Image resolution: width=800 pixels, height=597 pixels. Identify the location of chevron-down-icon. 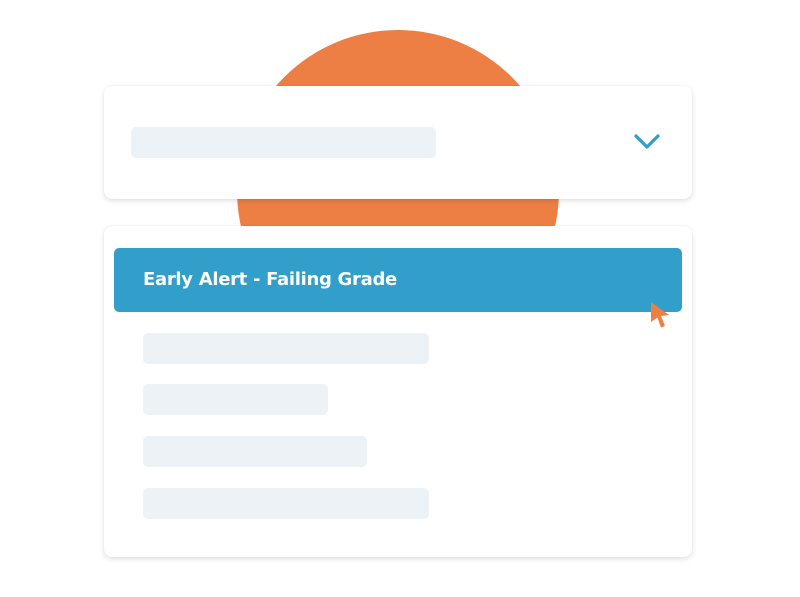
(647, 142).